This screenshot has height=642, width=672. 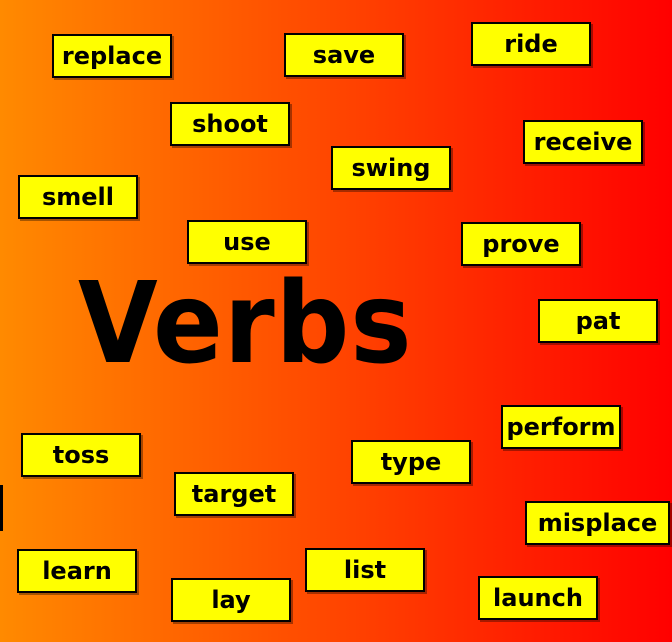 What do you see at coordinates (365, 570) in the screenshot?
I see `verb-card: list` at bounding box center [365, 570].